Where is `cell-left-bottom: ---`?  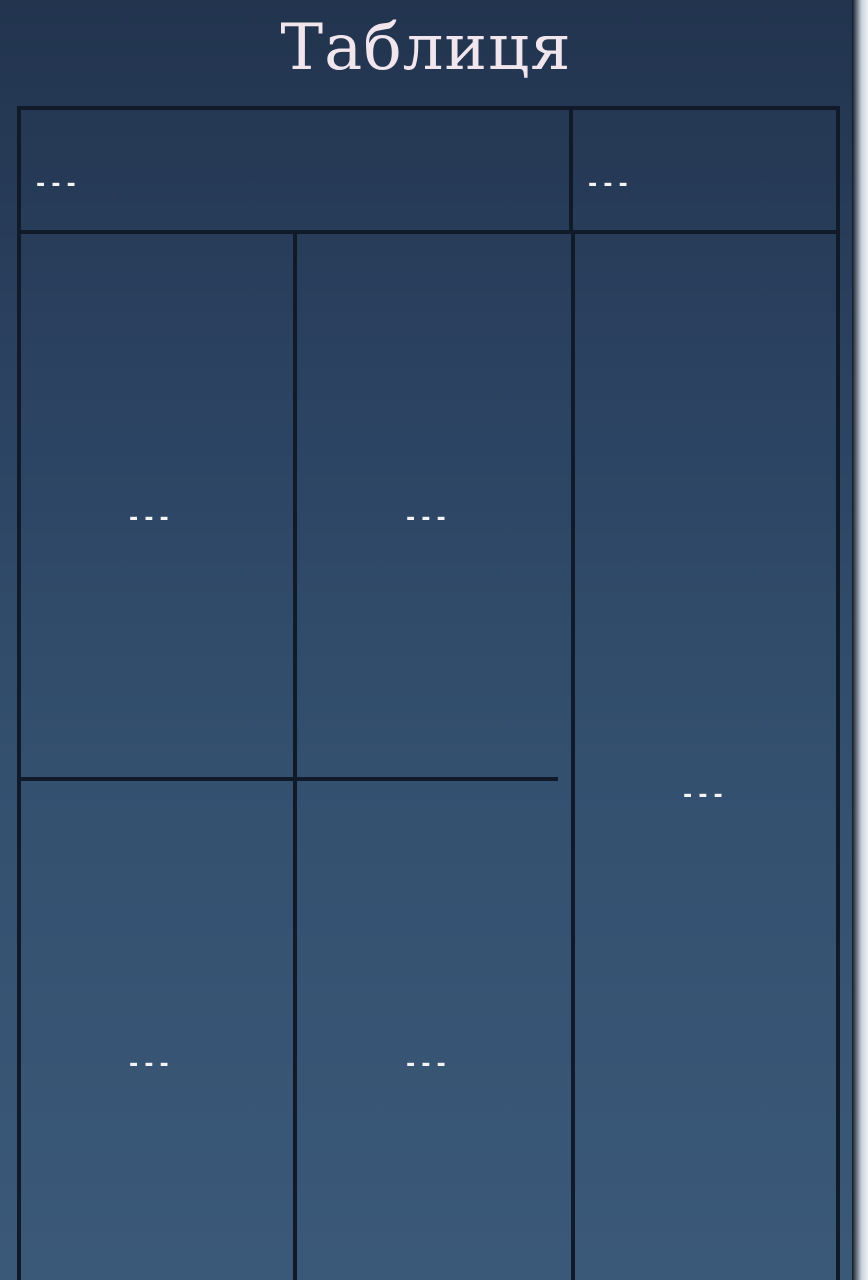
cell-left-bottom: --- is located at coordinates (150, 1064).